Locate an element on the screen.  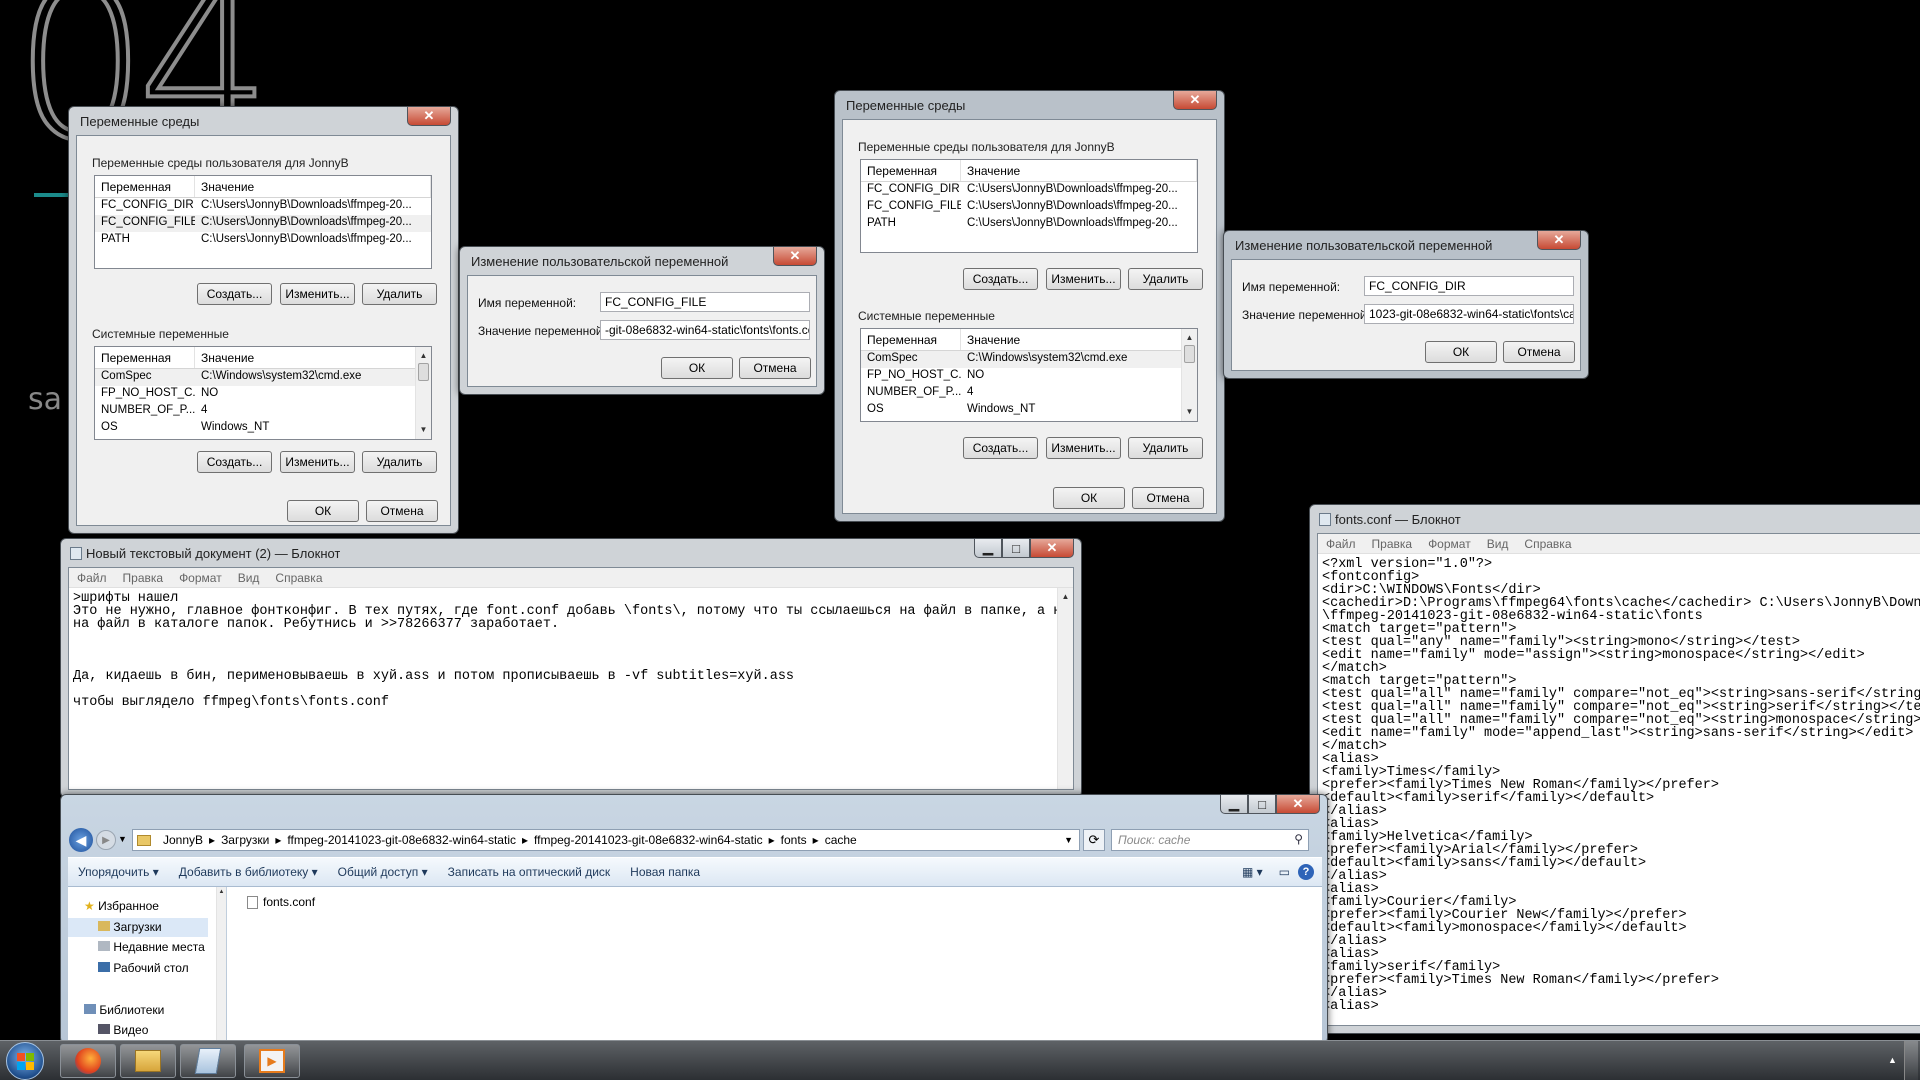
nav-favorites: ★ Избранное is located at coordinates (121, 906).